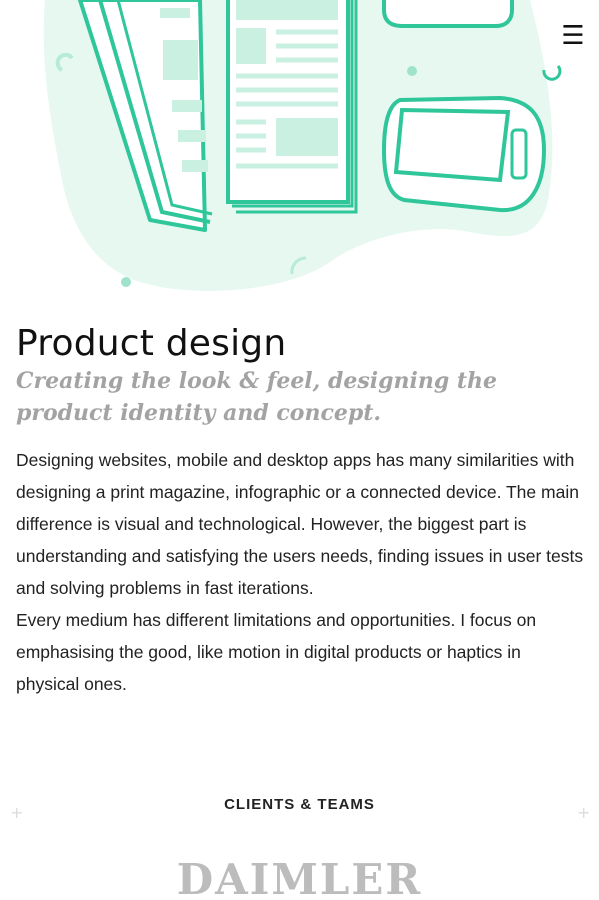 Image resolution: width=599 pixels, height=900 pixels. I want to click on clients-heading: CLIENTS & TEAMS, so click(299, 804).